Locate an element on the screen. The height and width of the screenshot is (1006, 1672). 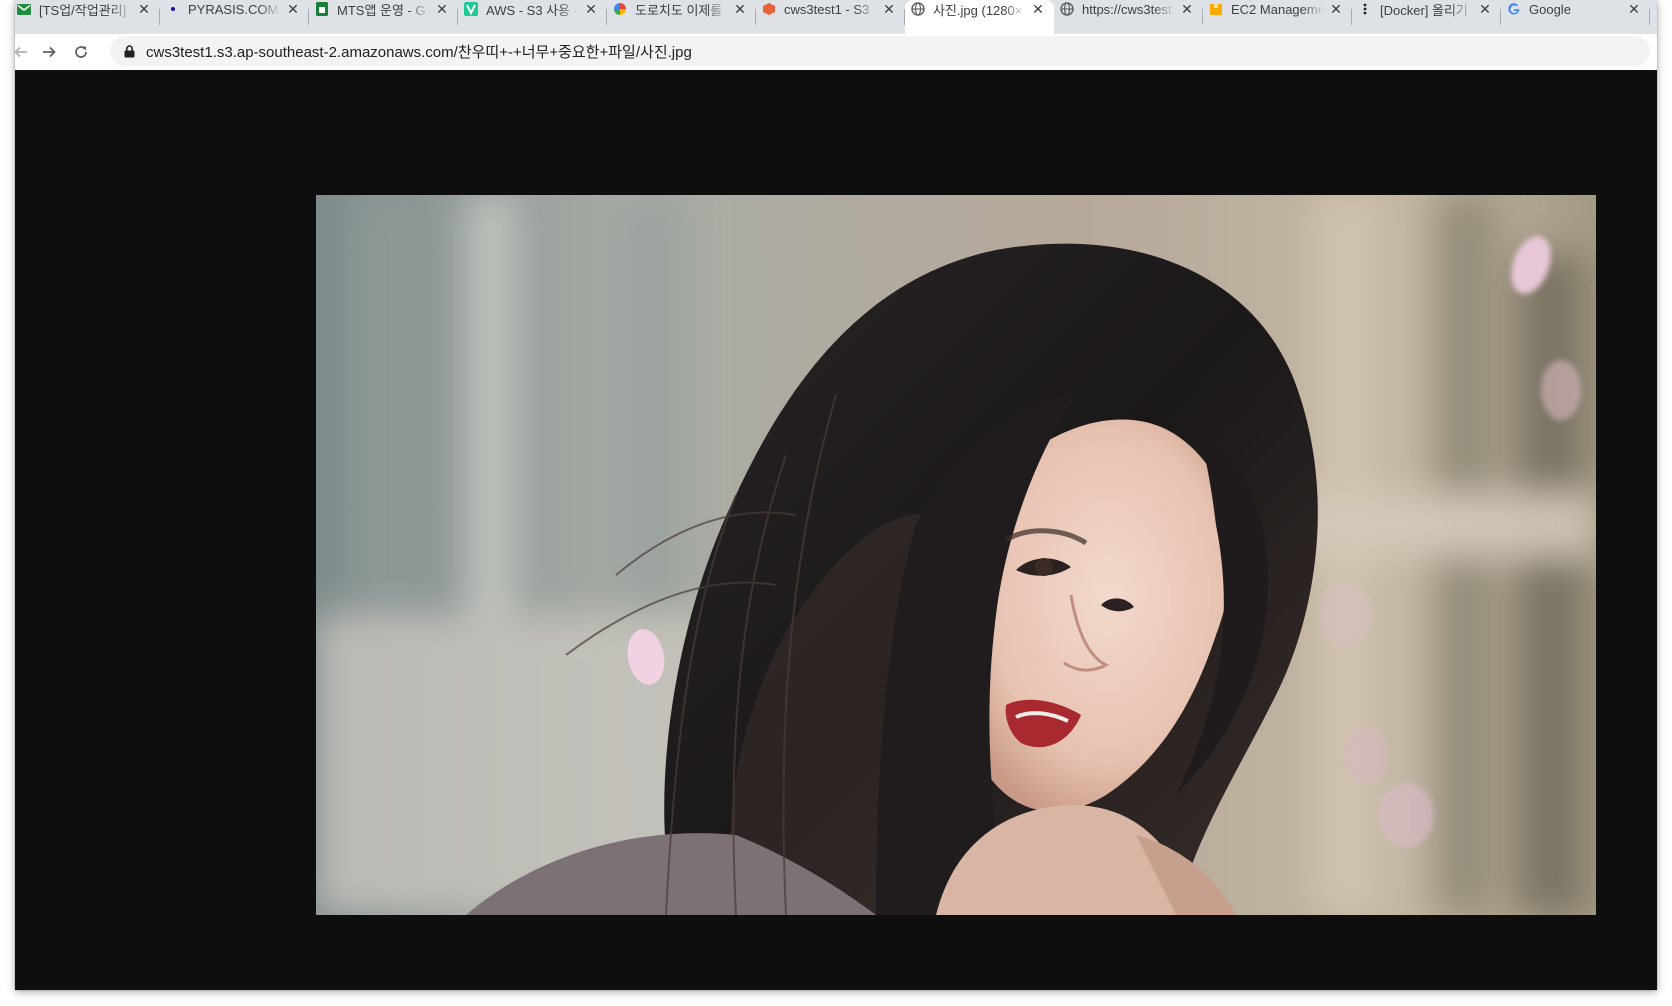
tab-title: [TS업/작업관리] is located at coordinates (85, 9).